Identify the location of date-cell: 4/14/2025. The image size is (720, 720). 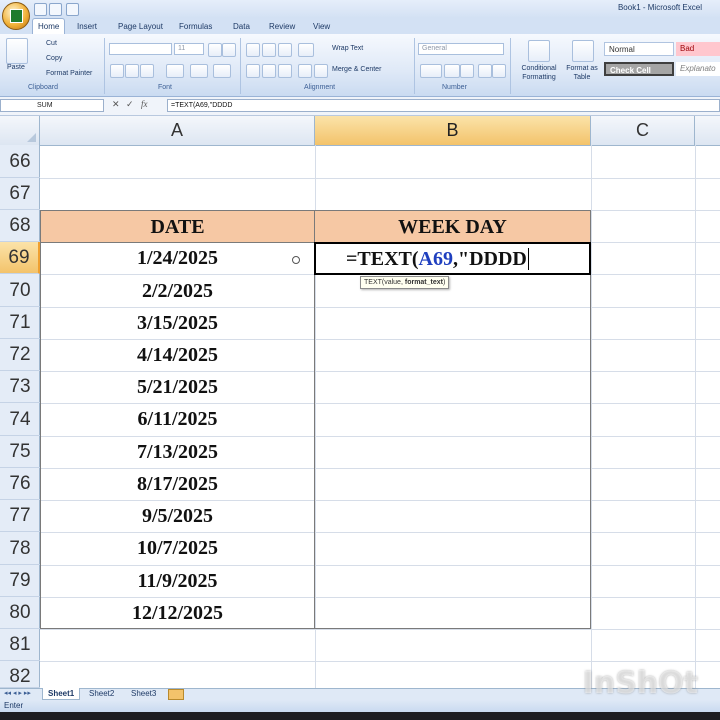
(177, 355).